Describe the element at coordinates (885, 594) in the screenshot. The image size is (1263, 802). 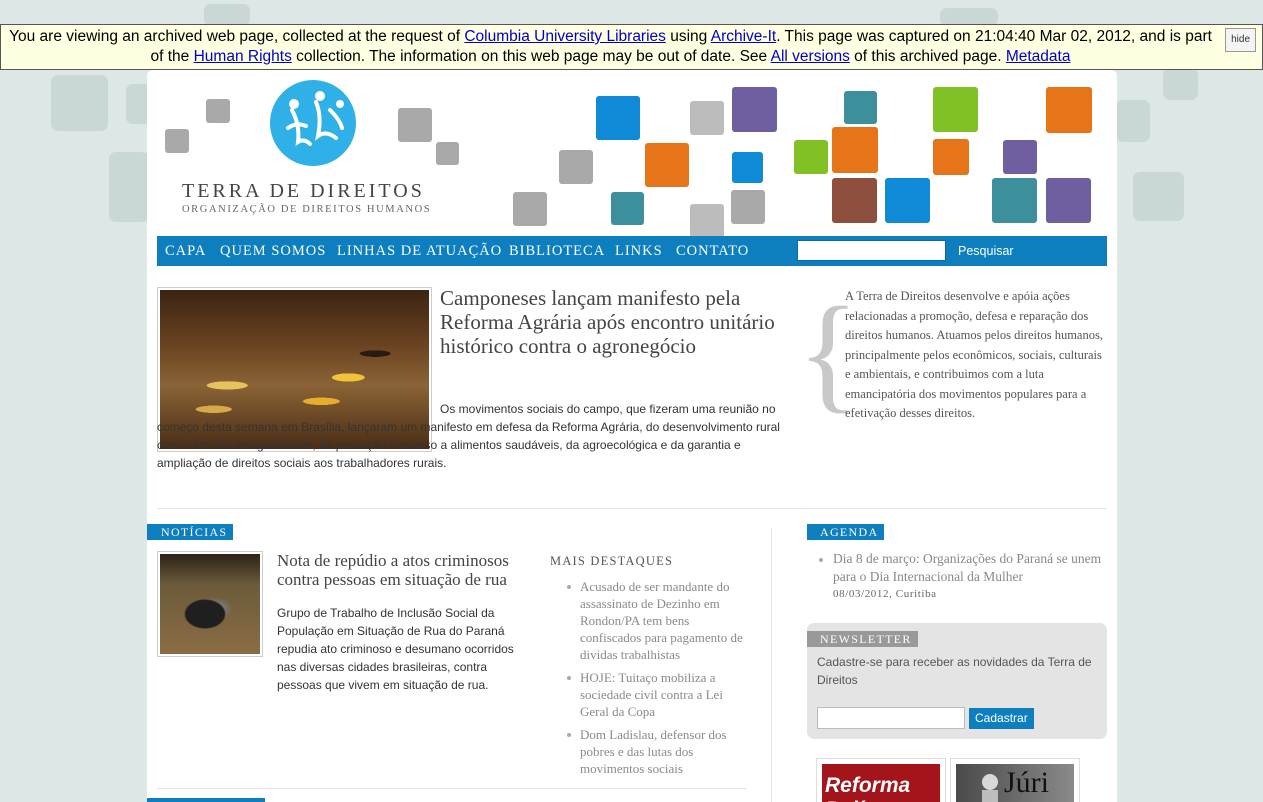
I see `agenda-item-meta: 08/03/2012, Curitiba` at that location.